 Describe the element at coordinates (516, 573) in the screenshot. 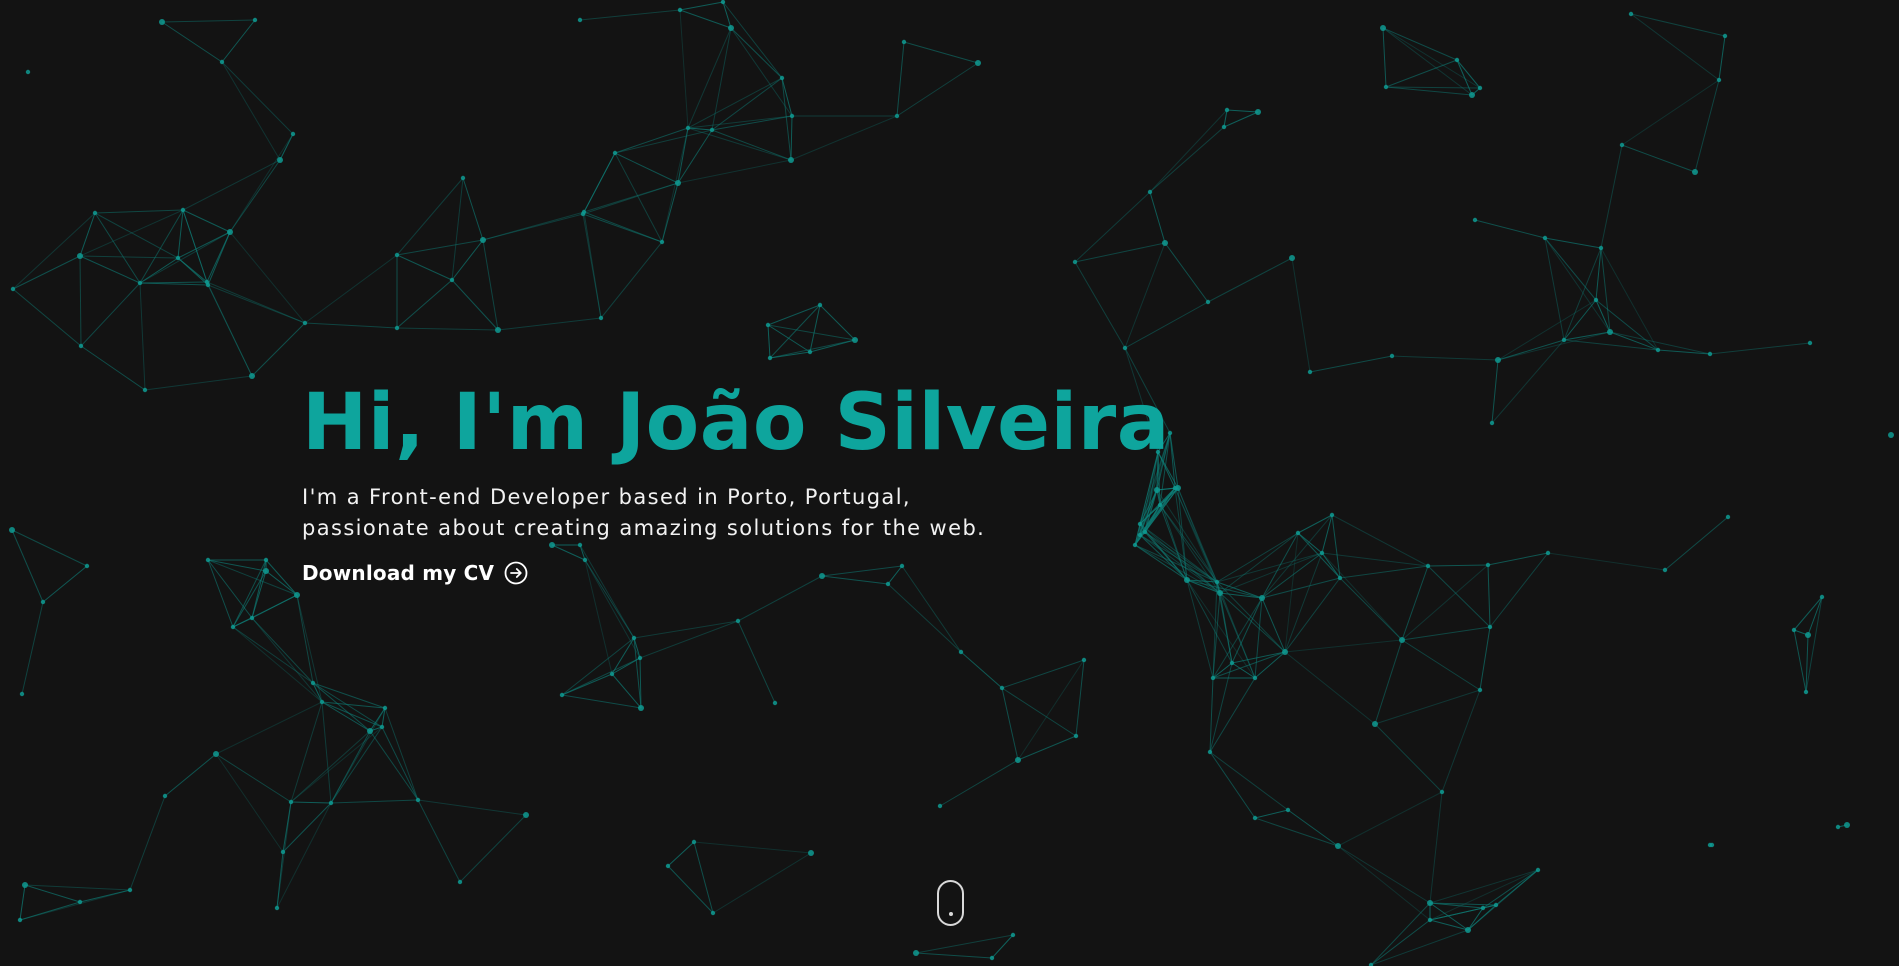

I see `arrow-right-circle-icon` at that location.